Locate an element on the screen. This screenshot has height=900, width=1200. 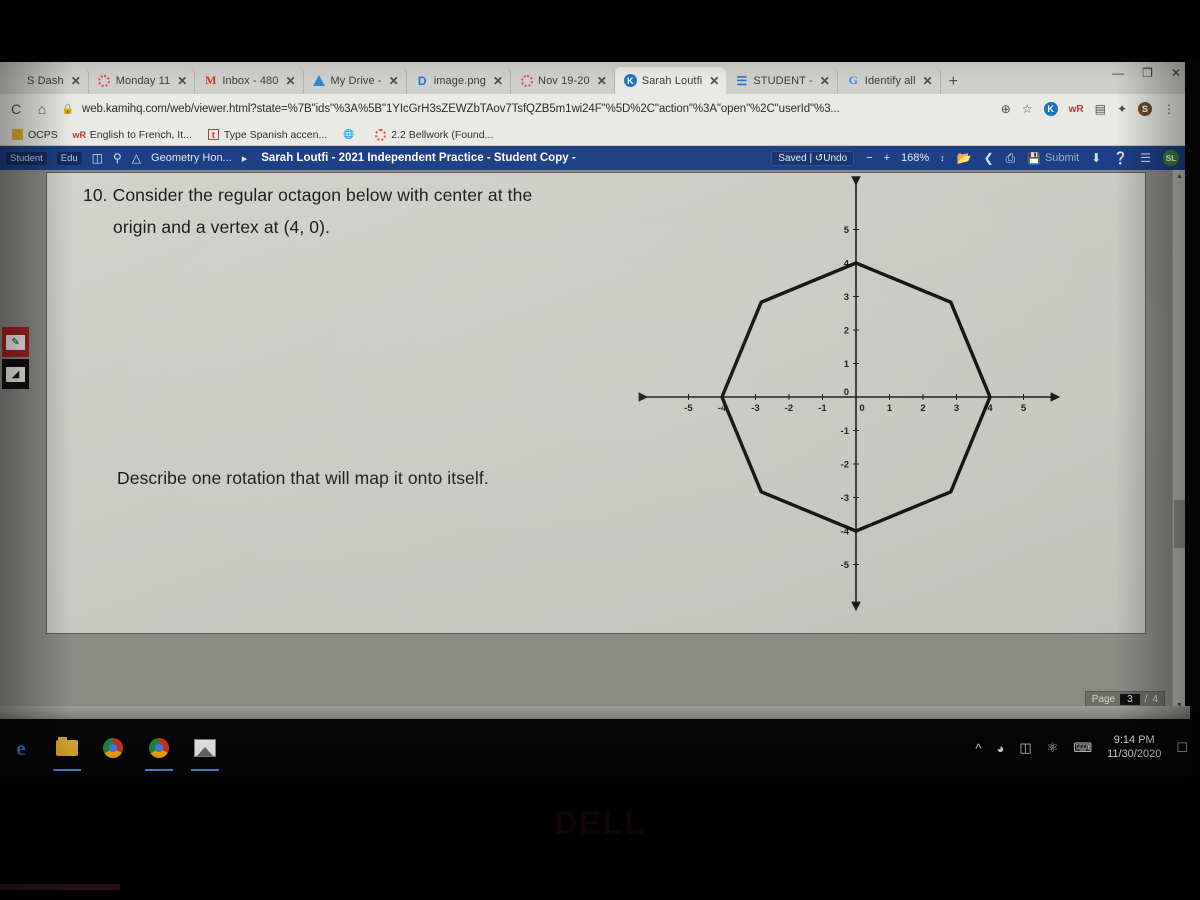
home-icon: ⌂ is located at coordinates (42, 109).